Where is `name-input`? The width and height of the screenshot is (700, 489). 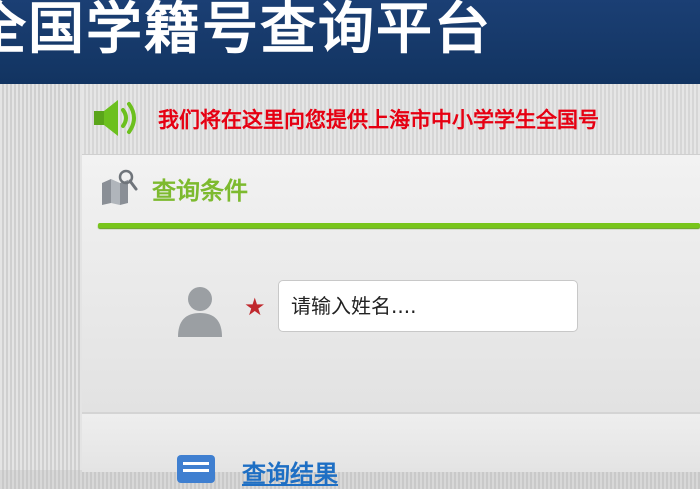 name-input is located at coordinates (428, 306).